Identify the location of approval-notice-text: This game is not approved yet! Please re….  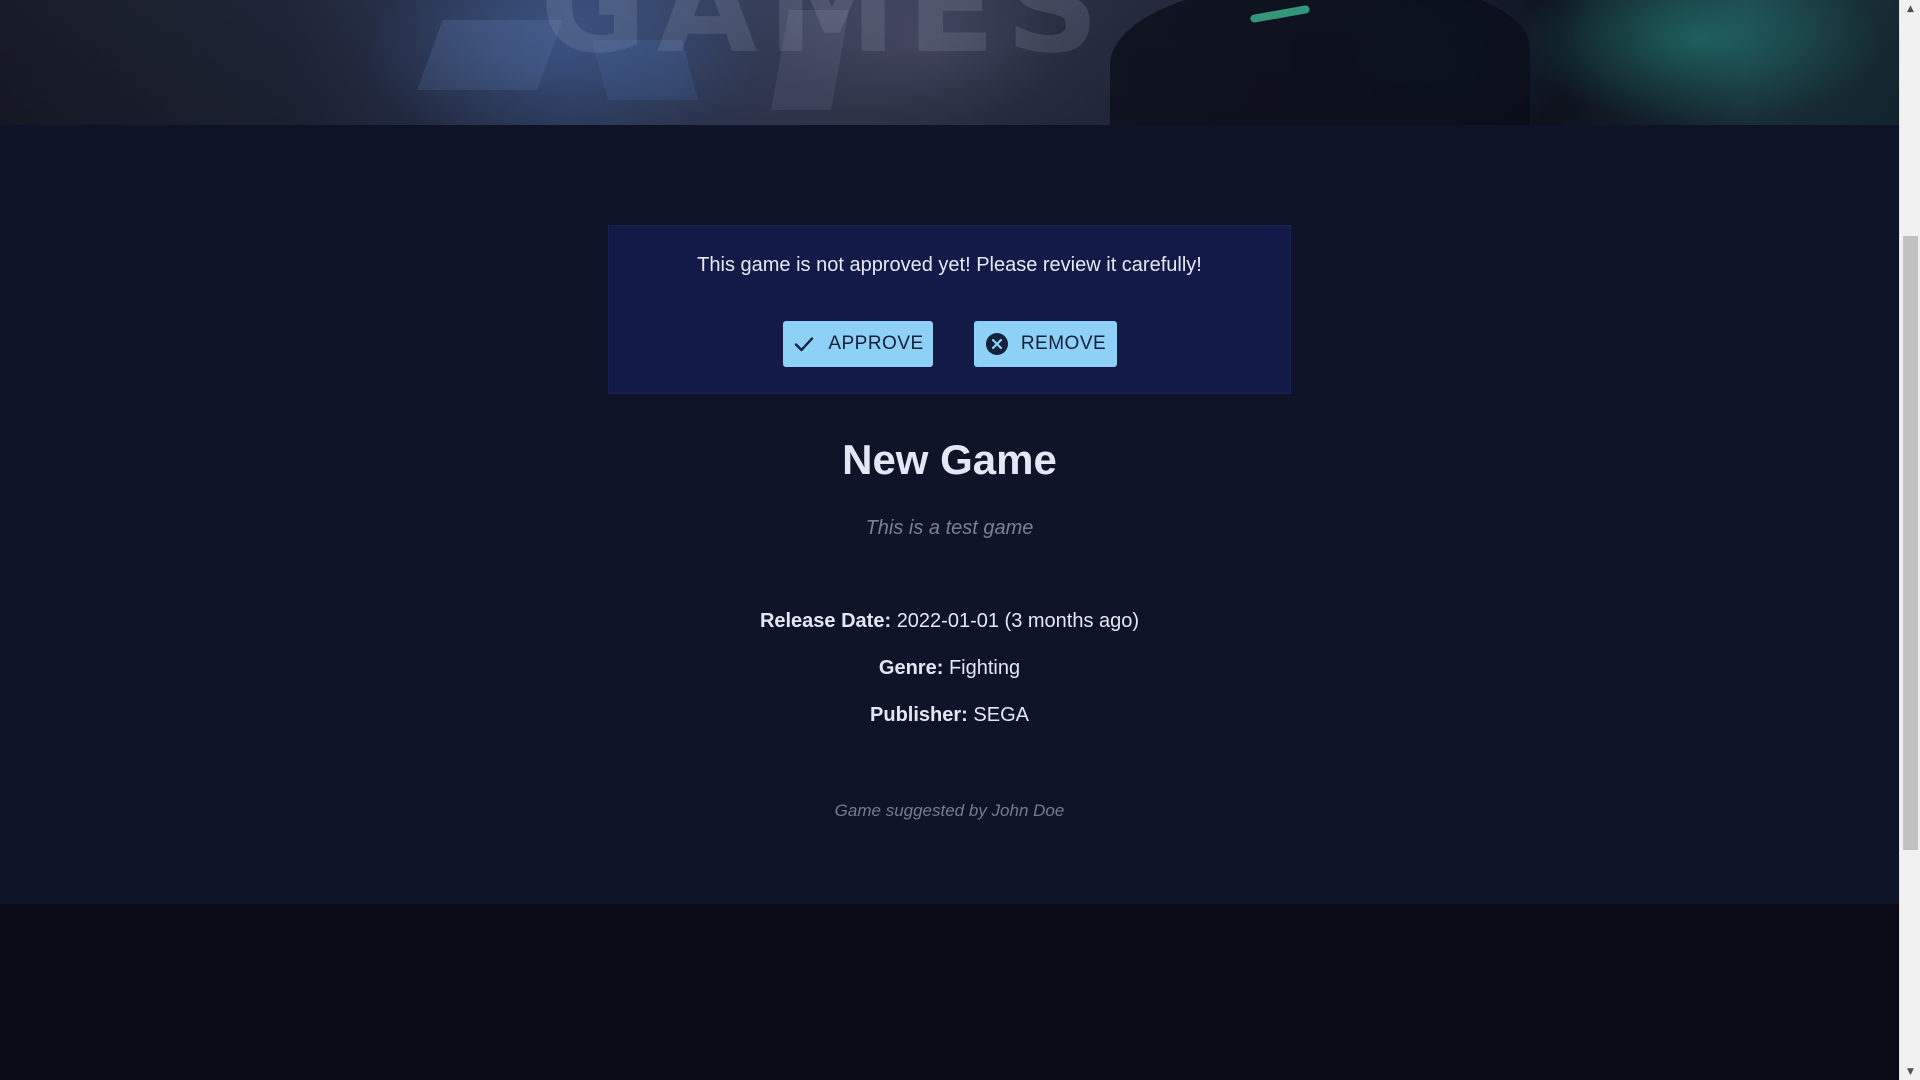
(949, 265).